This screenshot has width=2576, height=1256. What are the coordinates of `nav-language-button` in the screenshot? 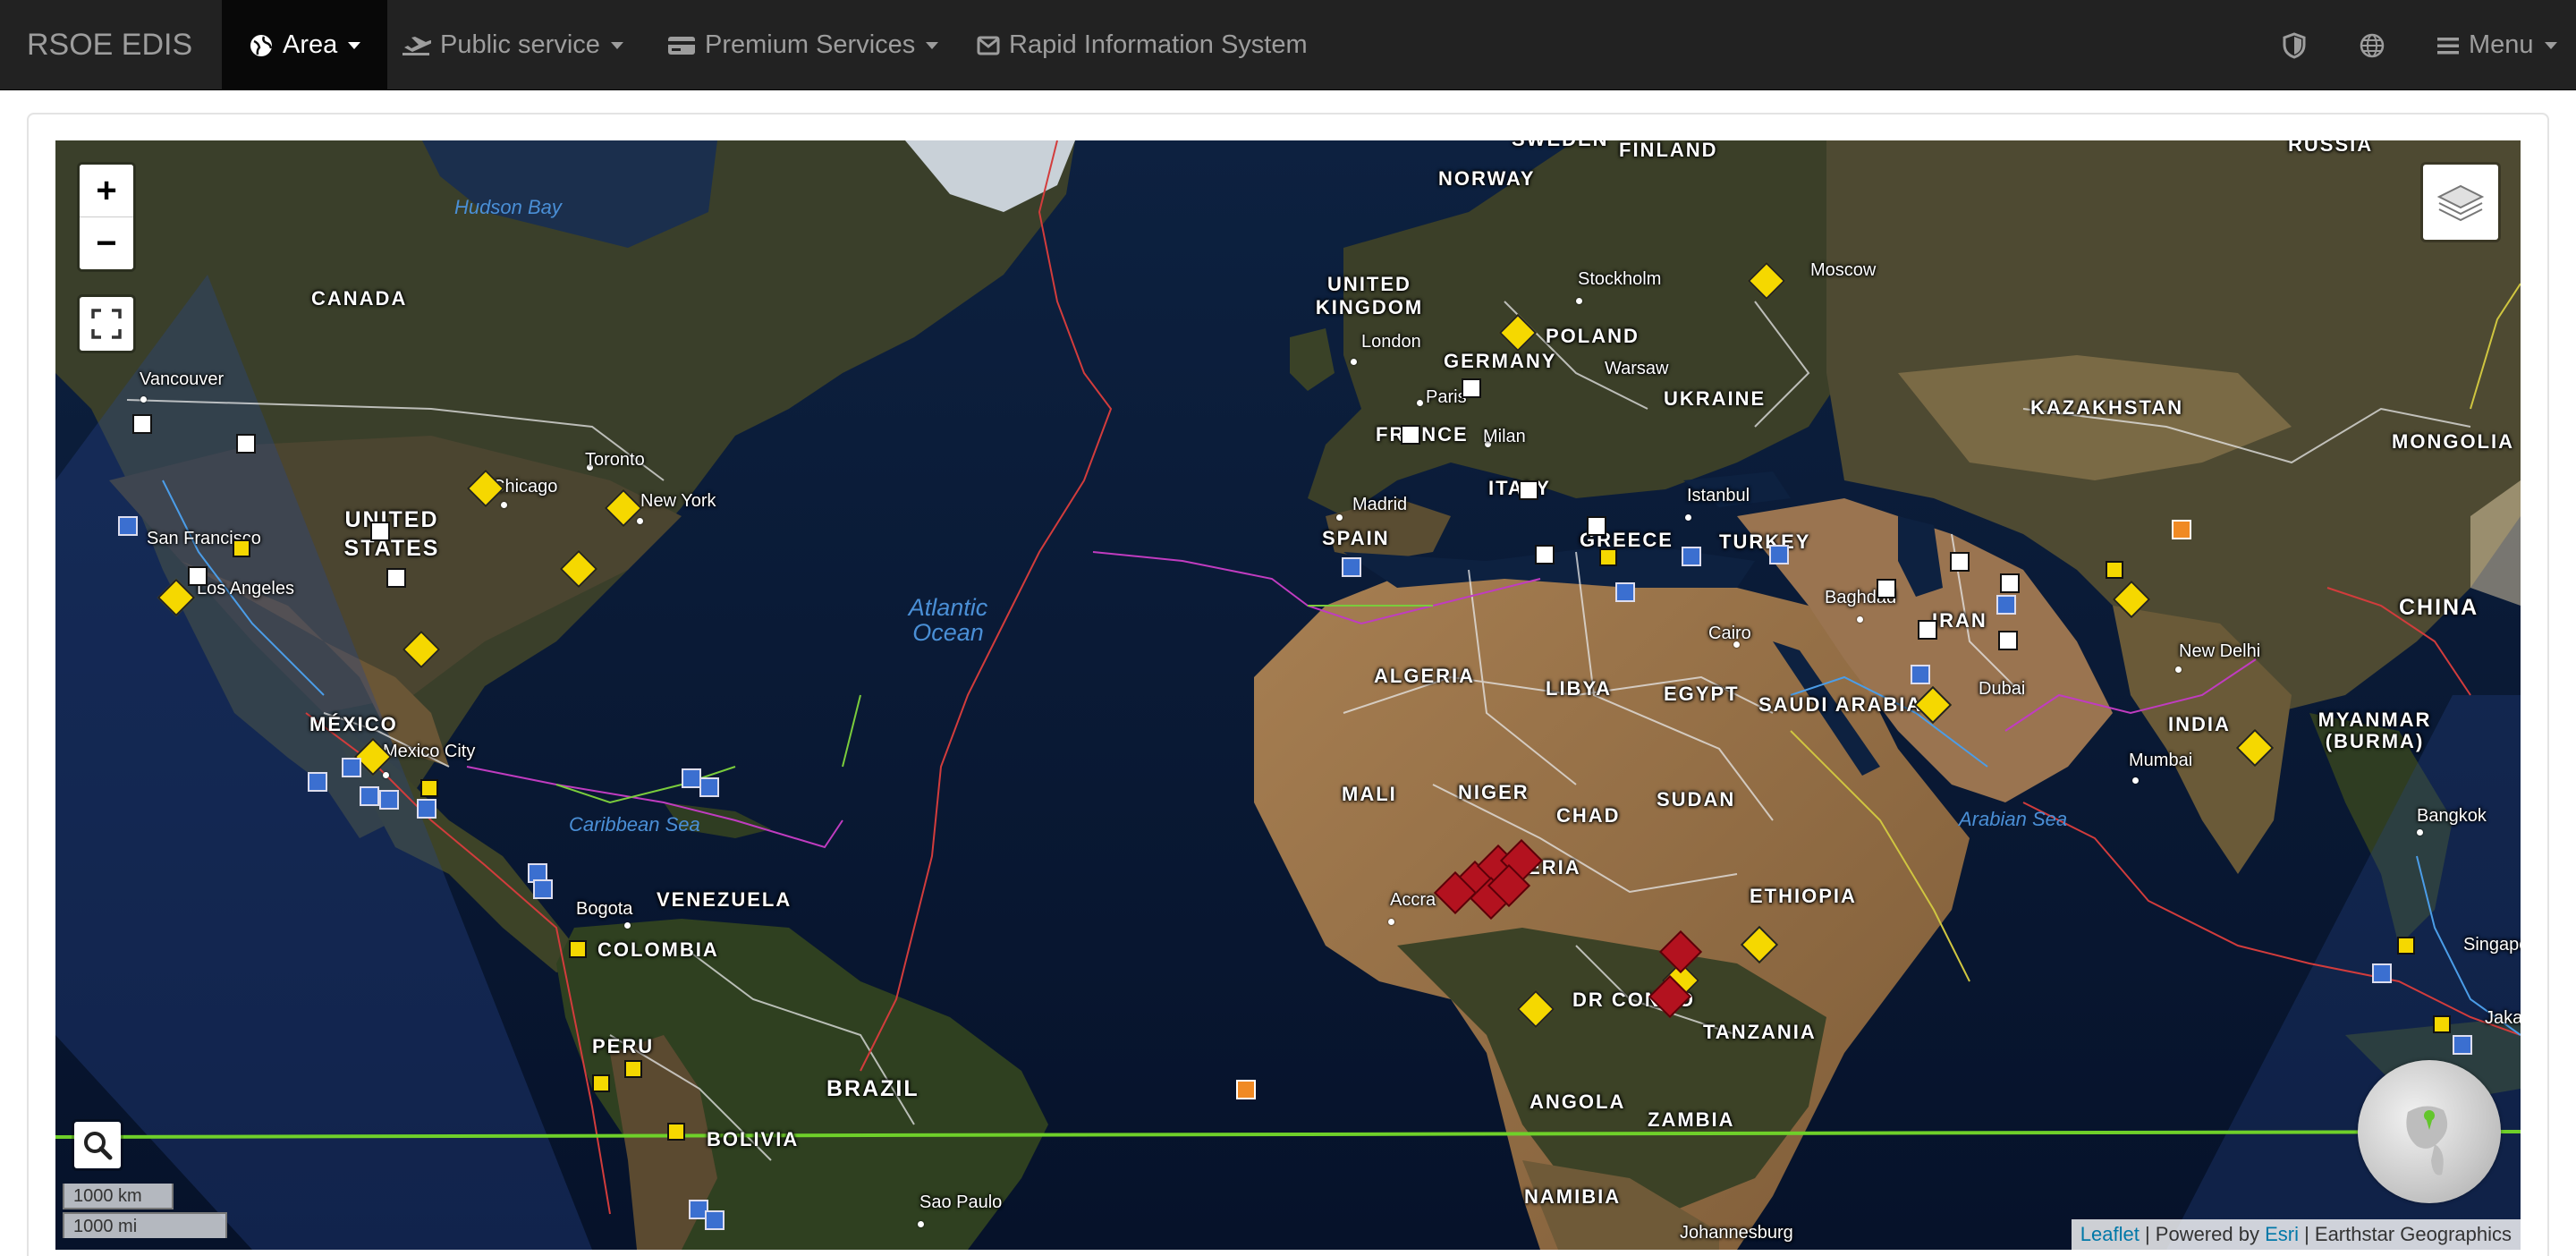 It's located at (2372, 45).